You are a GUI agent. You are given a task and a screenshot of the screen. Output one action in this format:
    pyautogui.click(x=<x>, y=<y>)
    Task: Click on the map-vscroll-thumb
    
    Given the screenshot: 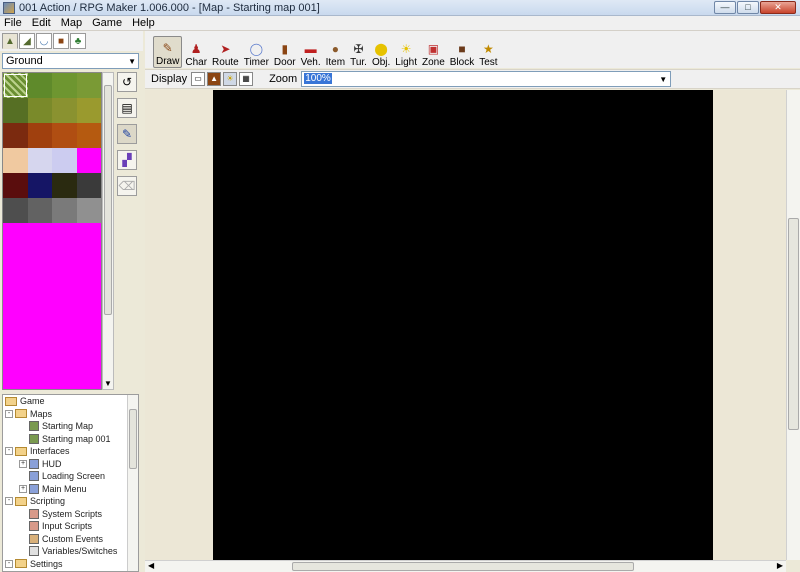 What is the action you would take?
    pyautogui.click(x=793, y=324)
    